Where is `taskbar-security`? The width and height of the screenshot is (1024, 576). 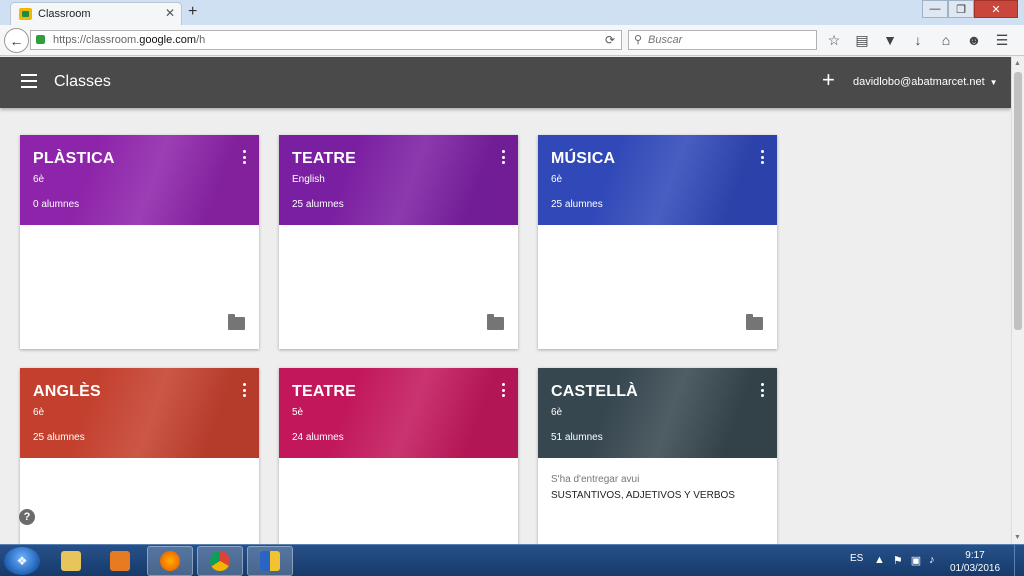 taskbar-security is located at coordinates (270, 561).